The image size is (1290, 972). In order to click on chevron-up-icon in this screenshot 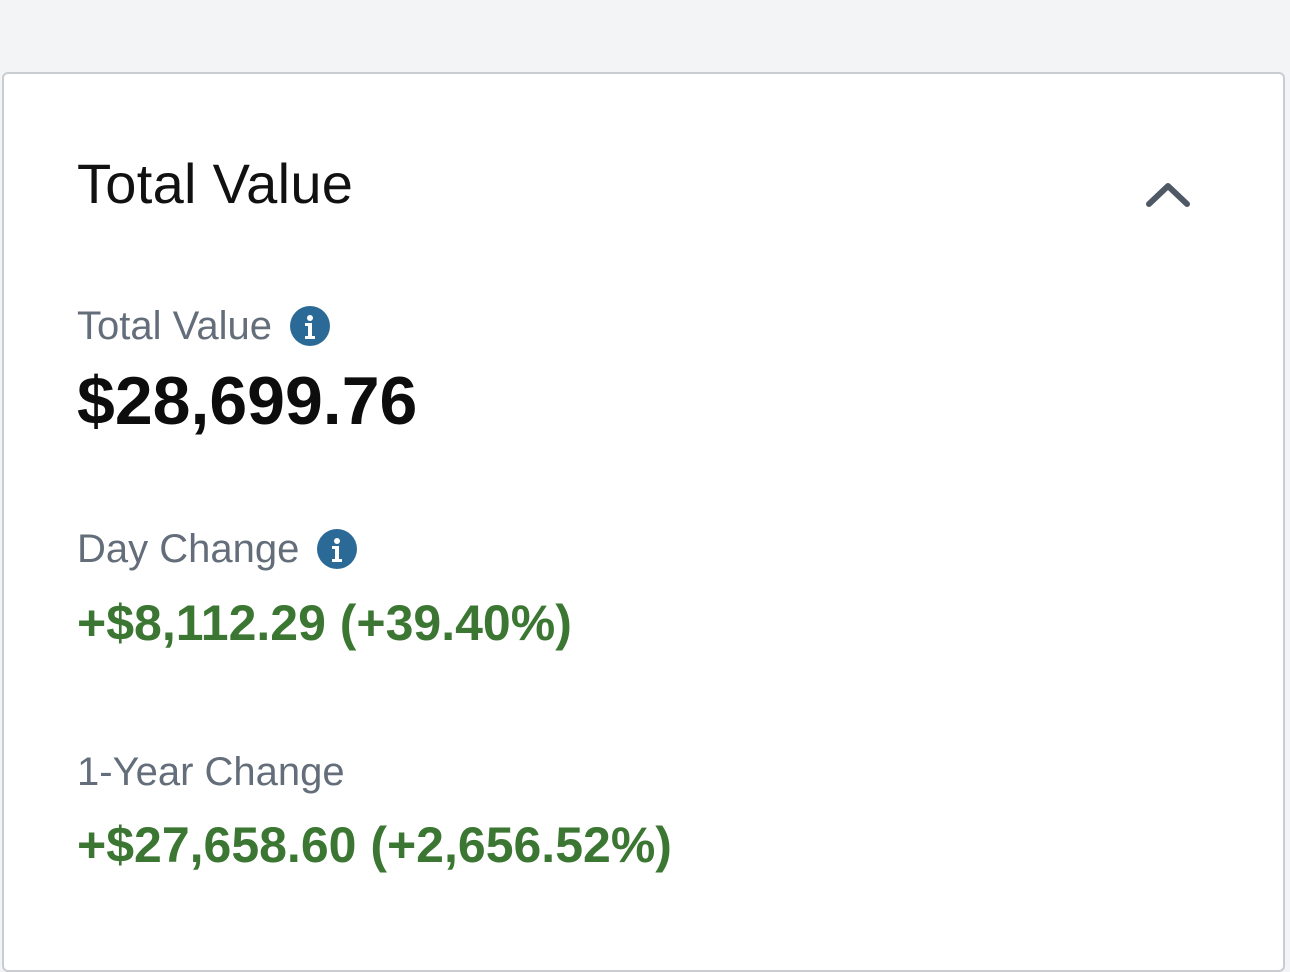, I will do `click(1168, 195)`.